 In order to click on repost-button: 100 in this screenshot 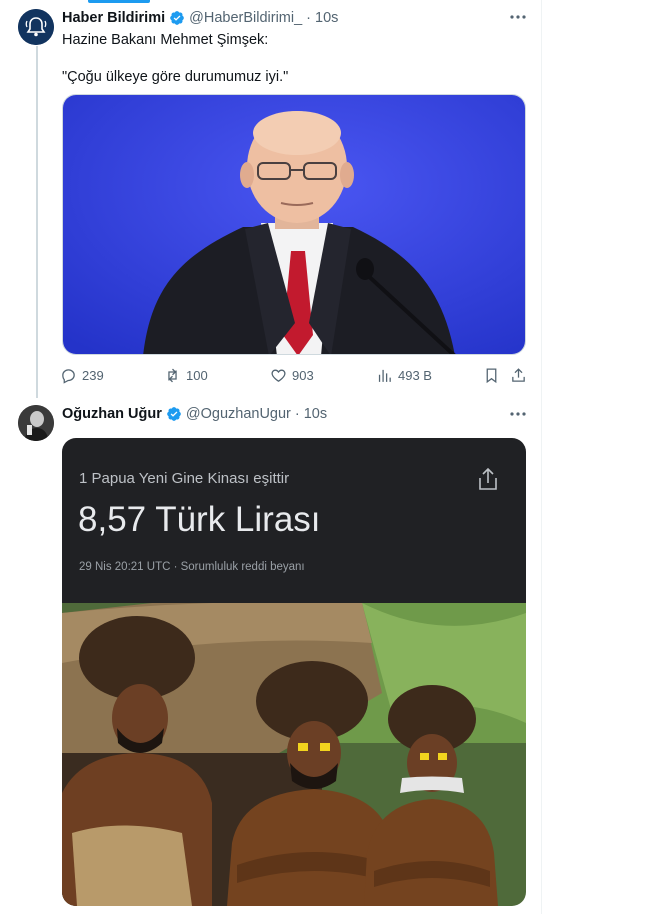, I will do `click(186, 375)`.